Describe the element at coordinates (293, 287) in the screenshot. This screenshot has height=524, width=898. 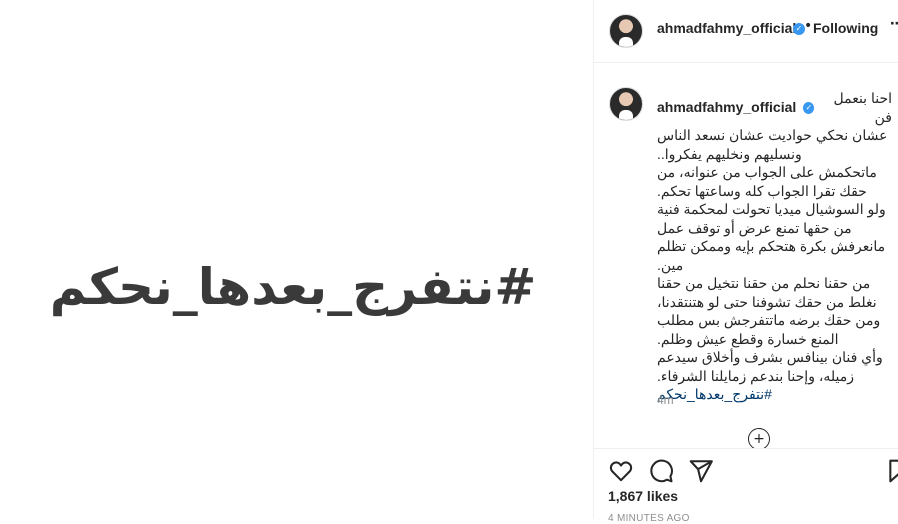
I see `post-image-hashtag-text: #نتفرج_بعدها_نحكم` at that location.